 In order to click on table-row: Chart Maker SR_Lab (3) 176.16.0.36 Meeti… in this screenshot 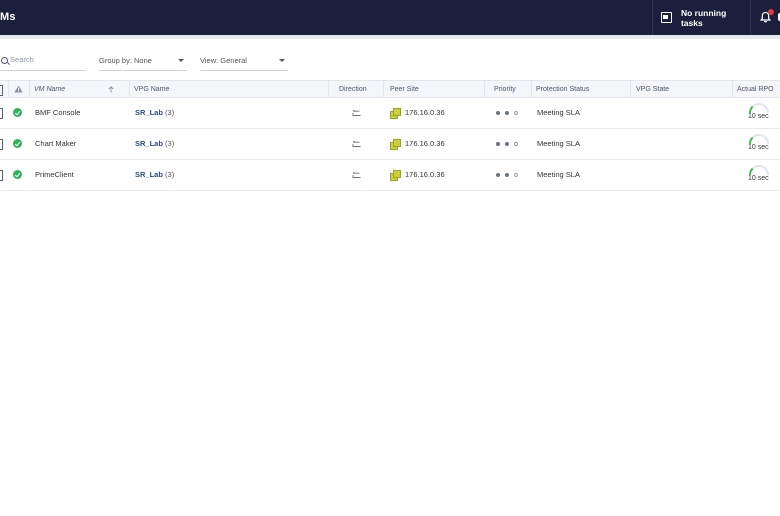, I will do `click(390, 144)`.